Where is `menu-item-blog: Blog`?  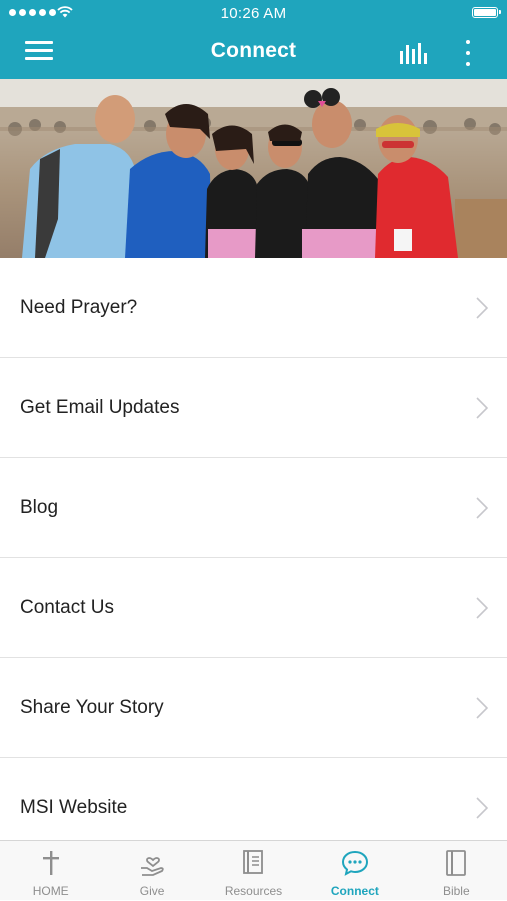 menu-item-blog: Blog is located at coordinates (253, 508).